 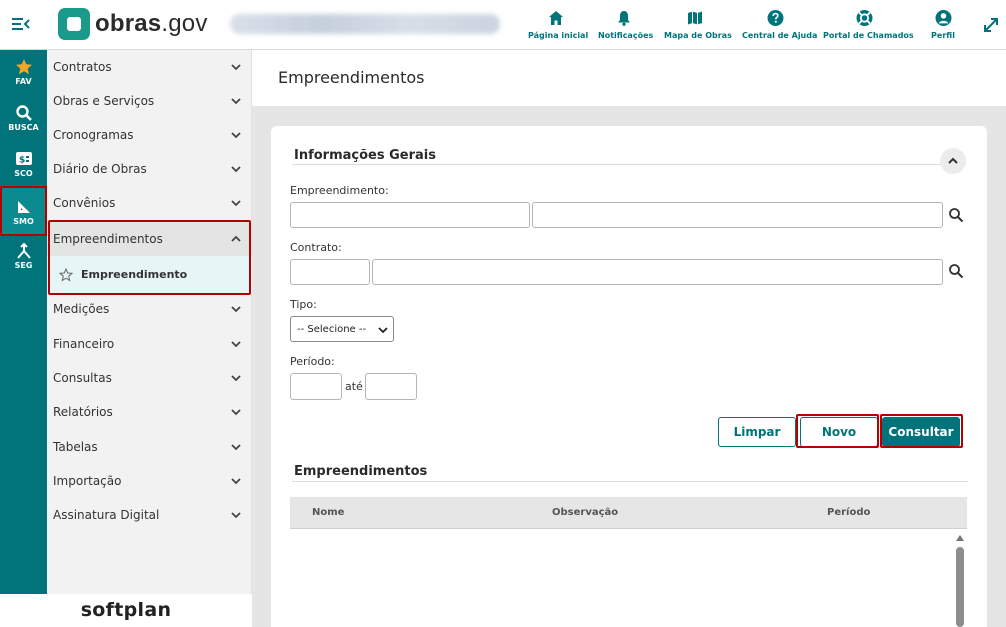 What do you see at coordinates (316, 386) in the screenshot?
I see `periodo-from-input` at bounding box center [316, 386].